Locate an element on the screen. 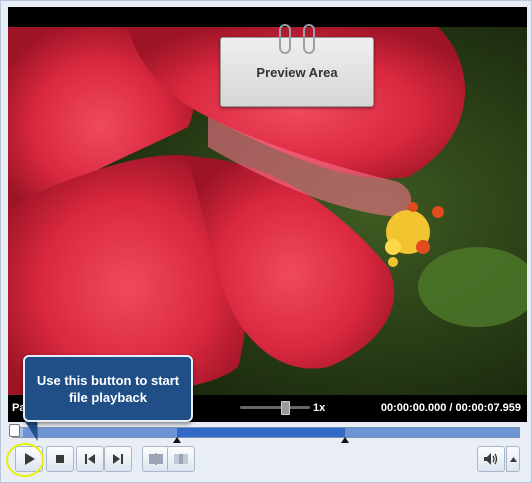  previous-button is located at coordinates (90, 459).